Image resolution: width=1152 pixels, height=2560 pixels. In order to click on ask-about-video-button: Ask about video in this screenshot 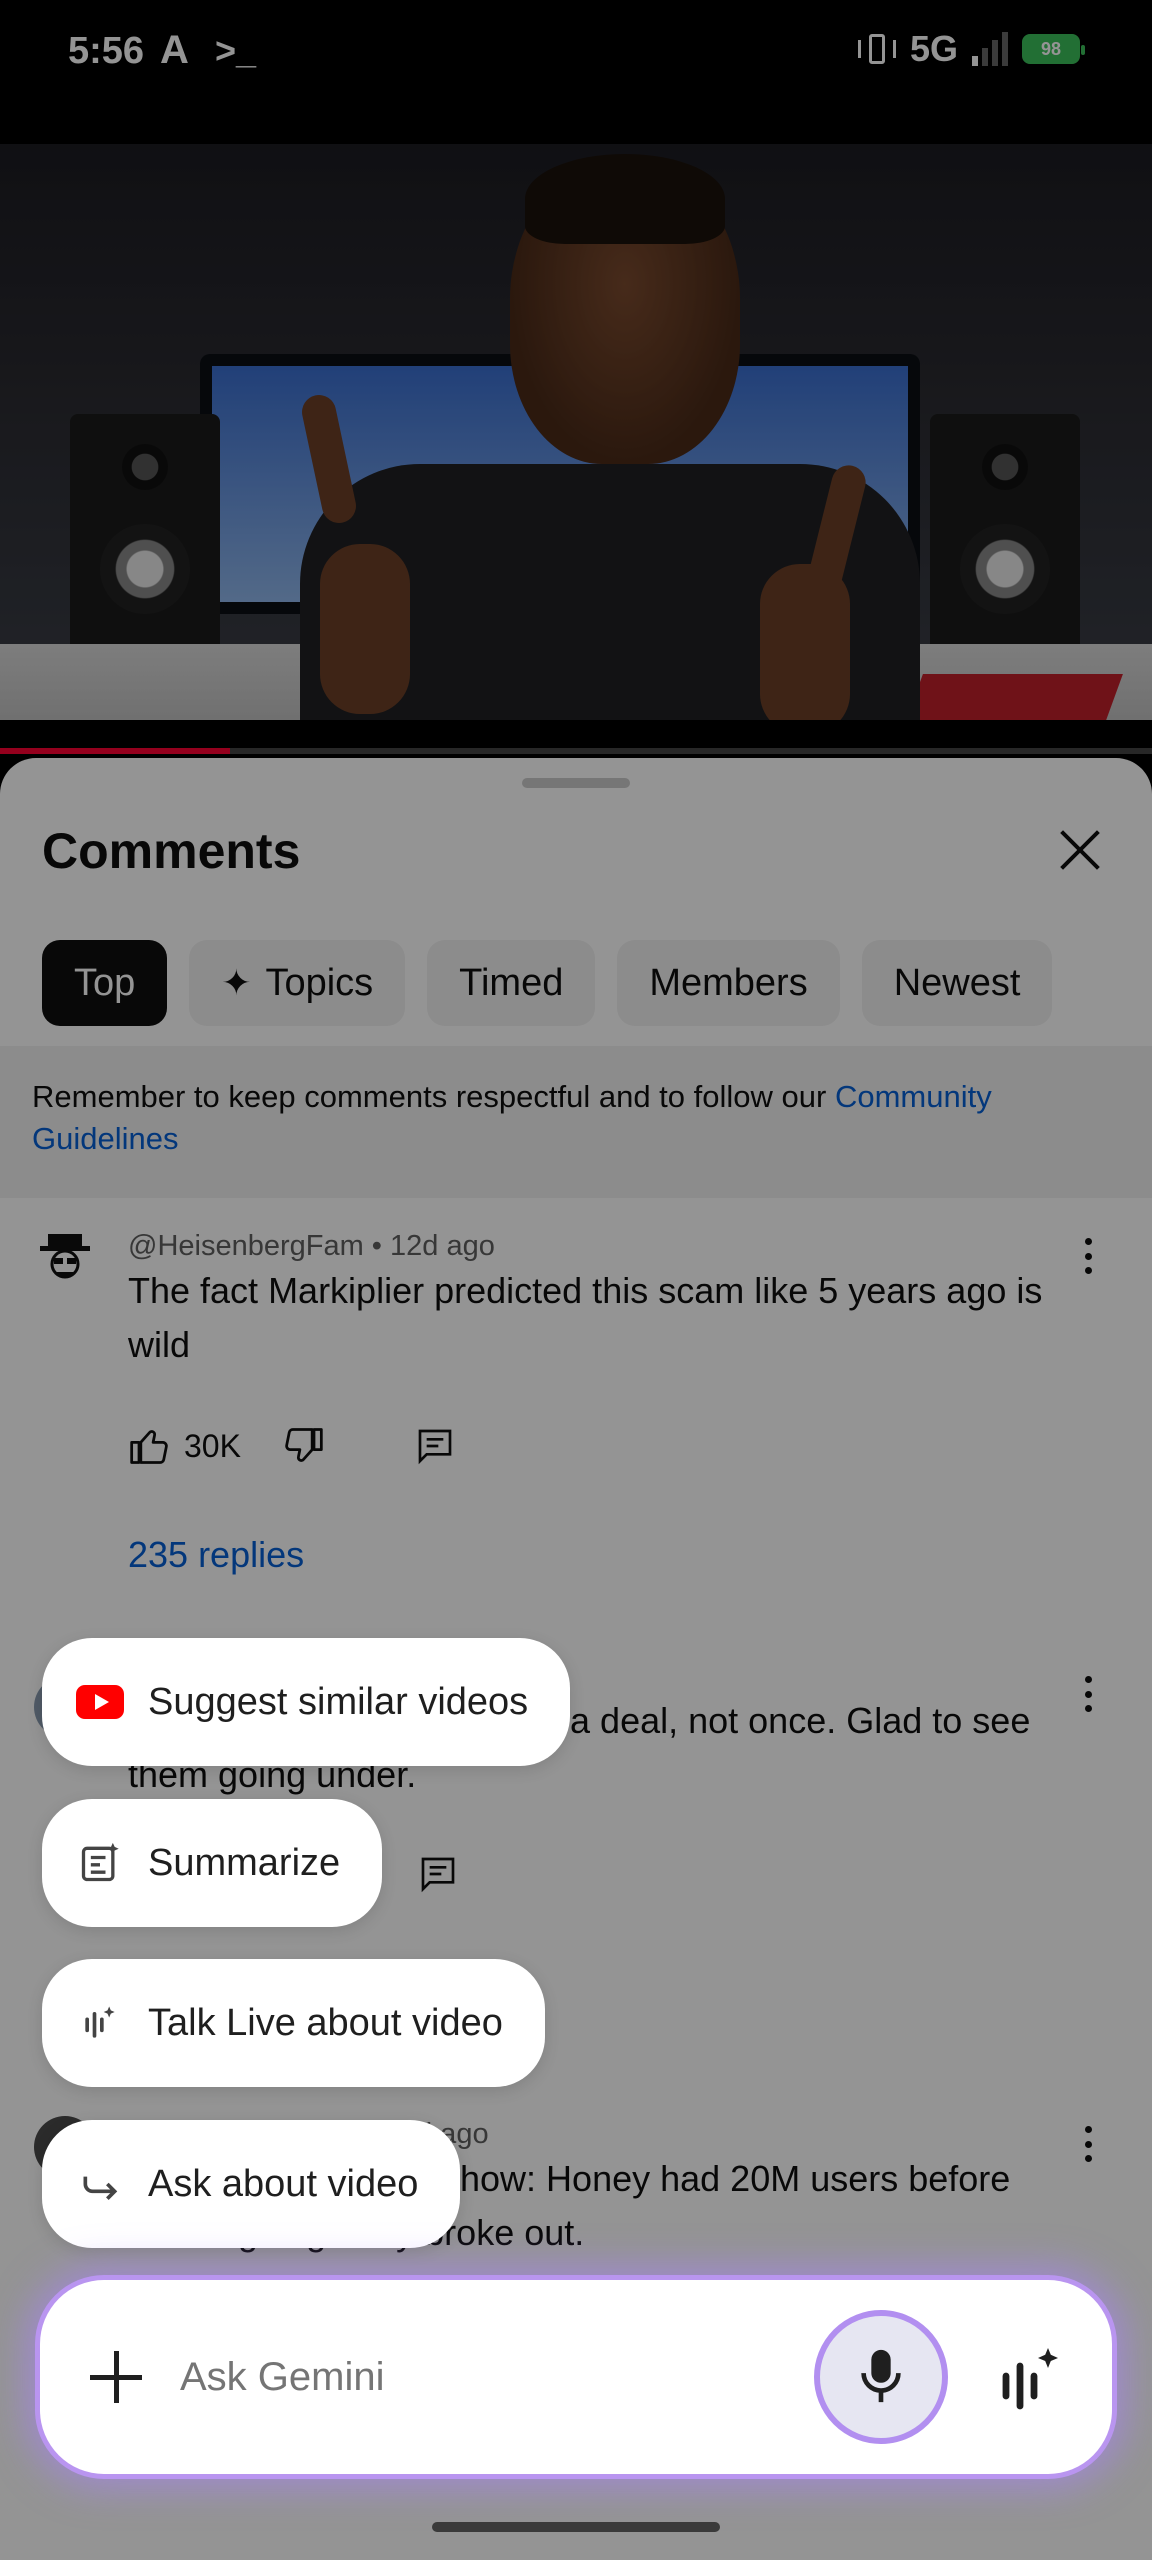, I will do `click(251, 2184)`.